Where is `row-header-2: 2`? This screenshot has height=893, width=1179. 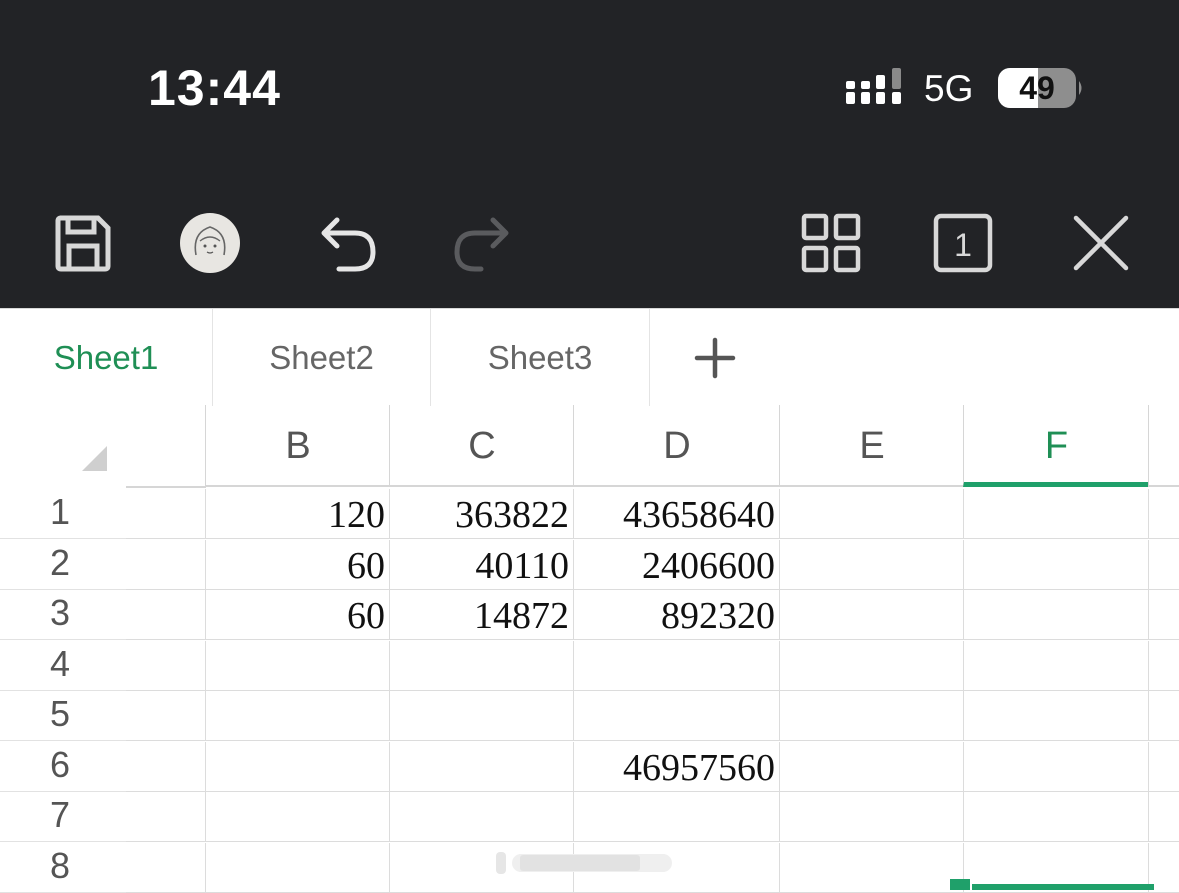 row-header-2: 2 is located at coordinates (63, 565).